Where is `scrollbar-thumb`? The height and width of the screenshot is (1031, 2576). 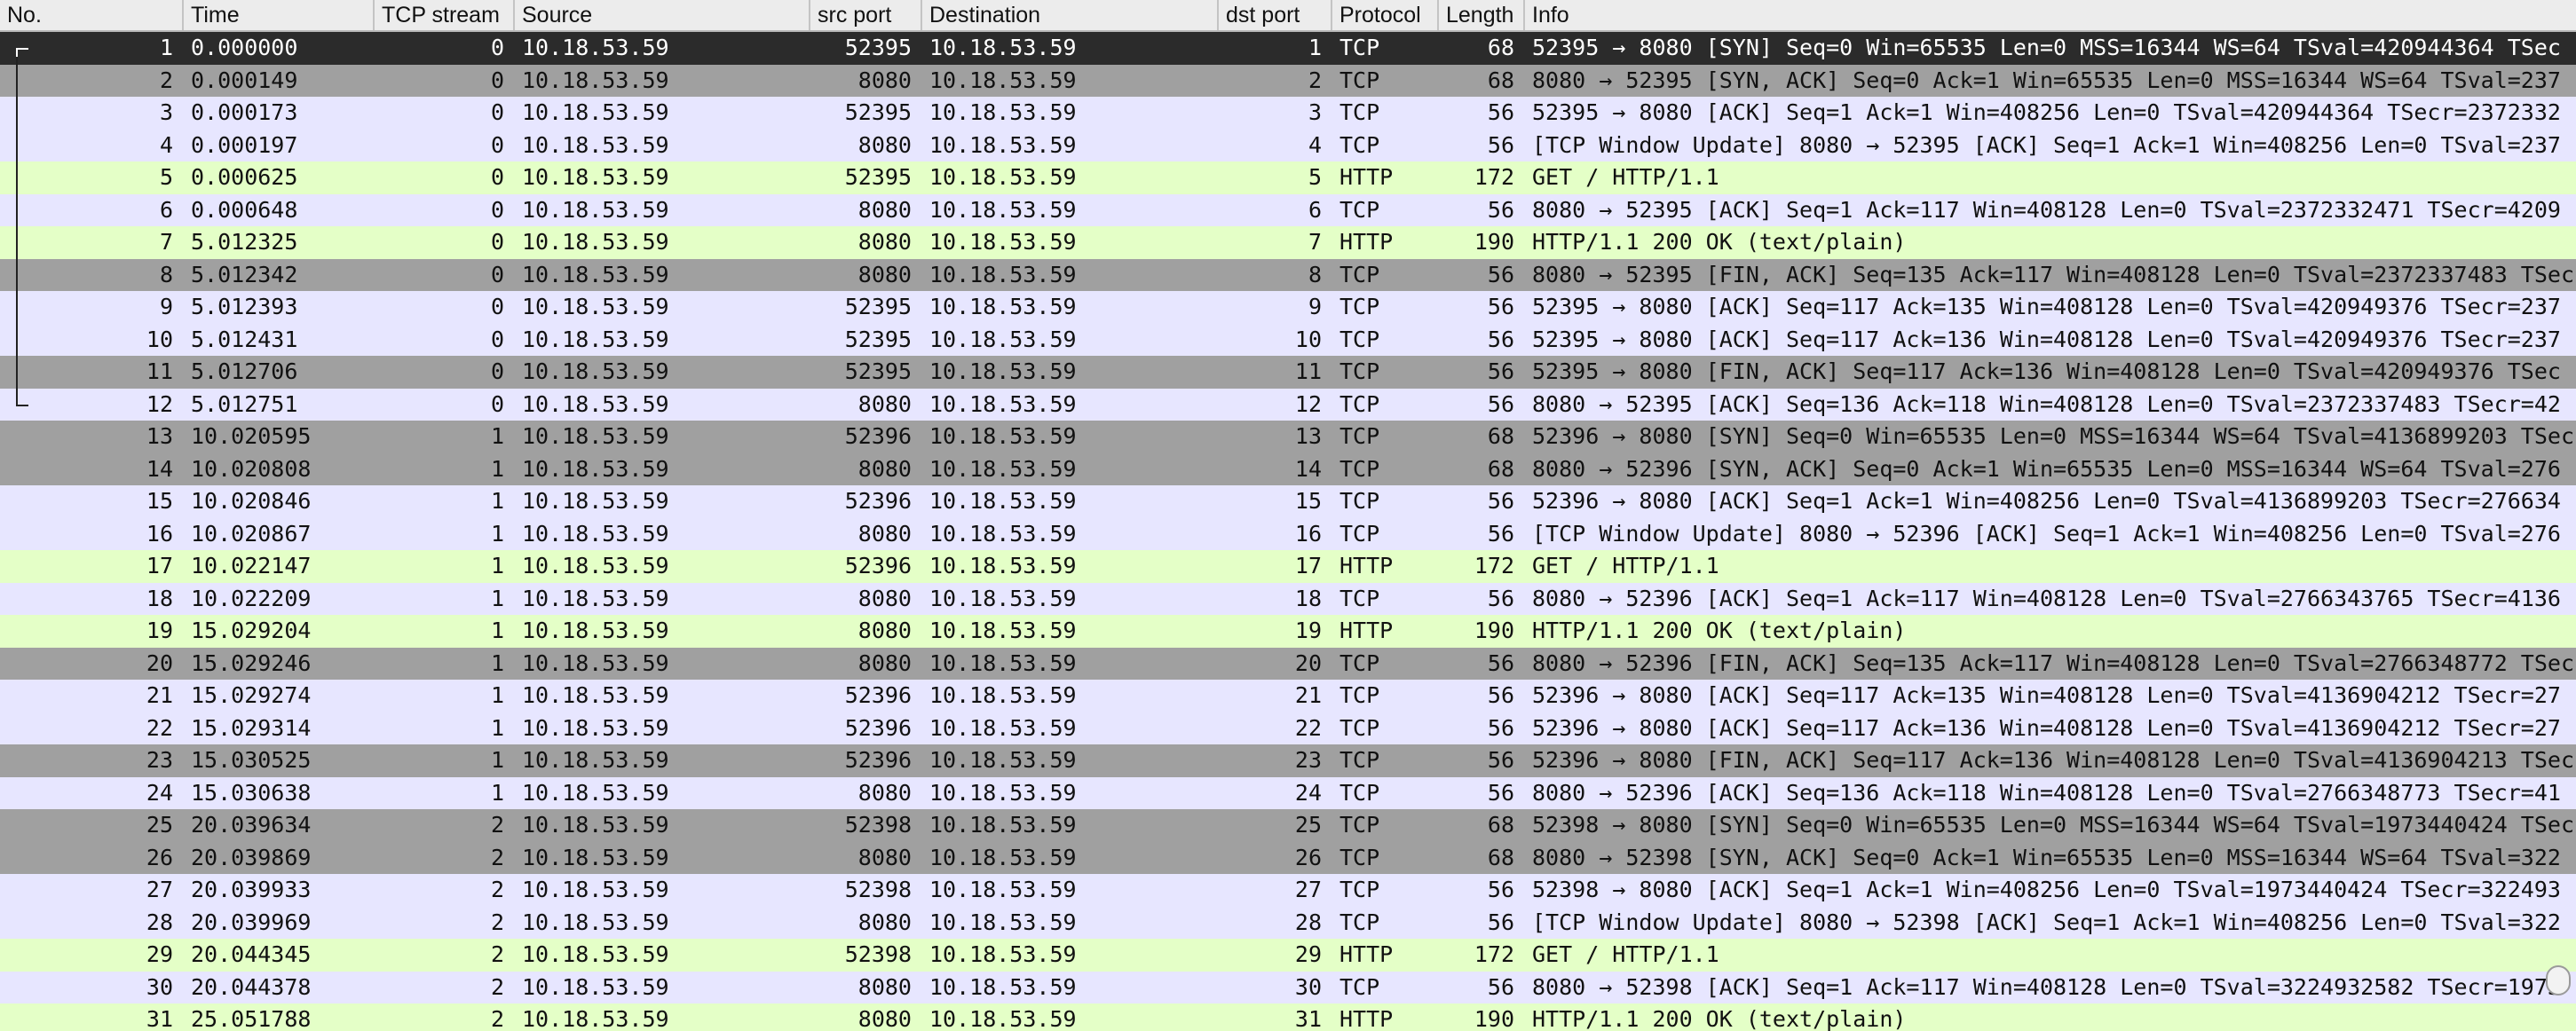
scrollbar-thumb is located at coordinates (2558, 980).